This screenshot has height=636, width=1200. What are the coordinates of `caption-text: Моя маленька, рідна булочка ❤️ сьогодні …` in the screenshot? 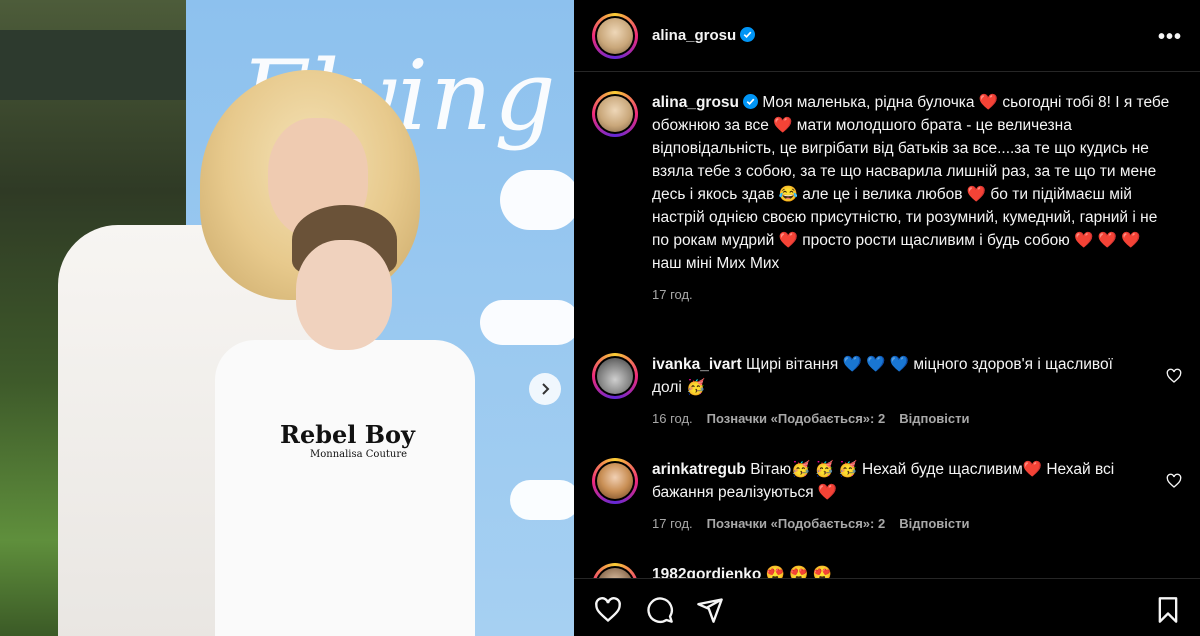 It's located at (911, 183).